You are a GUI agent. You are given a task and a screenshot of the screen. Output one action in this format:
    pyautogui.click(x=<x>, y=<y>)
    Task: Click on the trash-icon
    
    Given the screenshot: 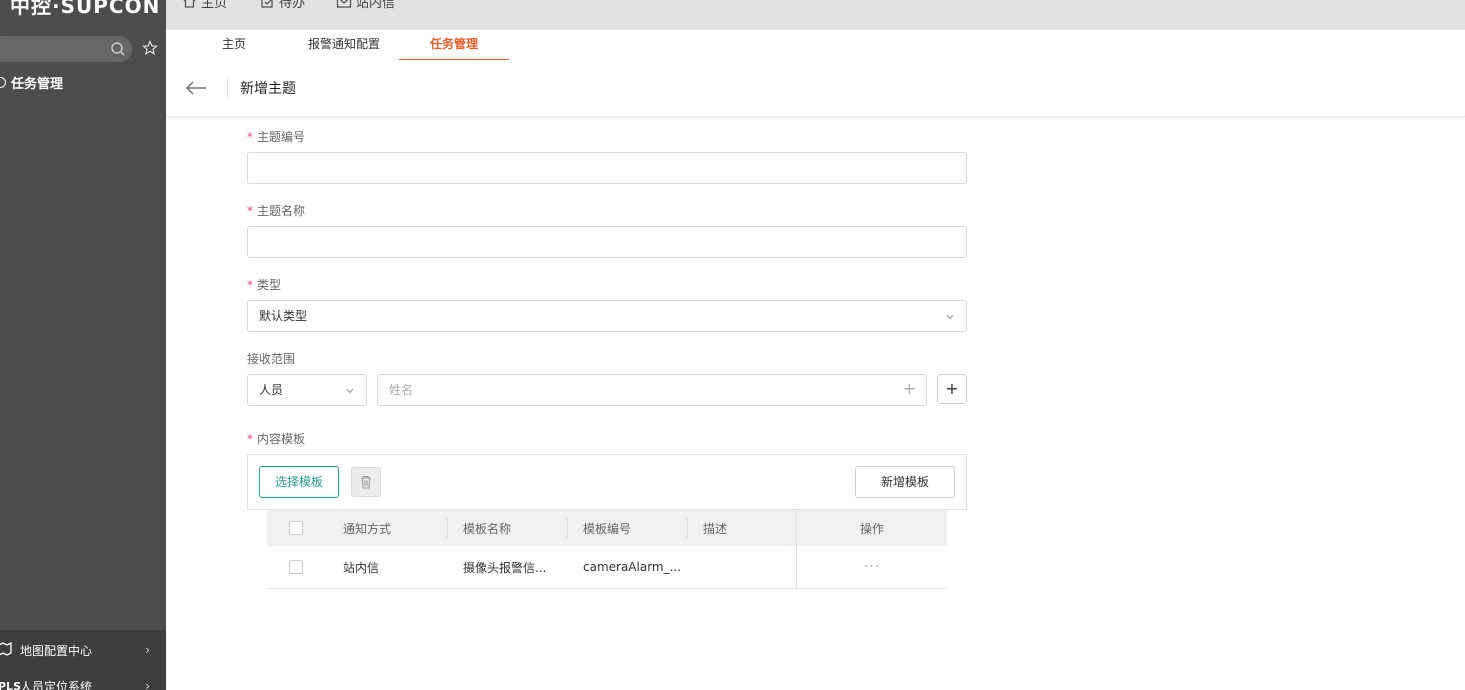 What is the action you would take?
    pyautogui.click(x=366, y=482)
    